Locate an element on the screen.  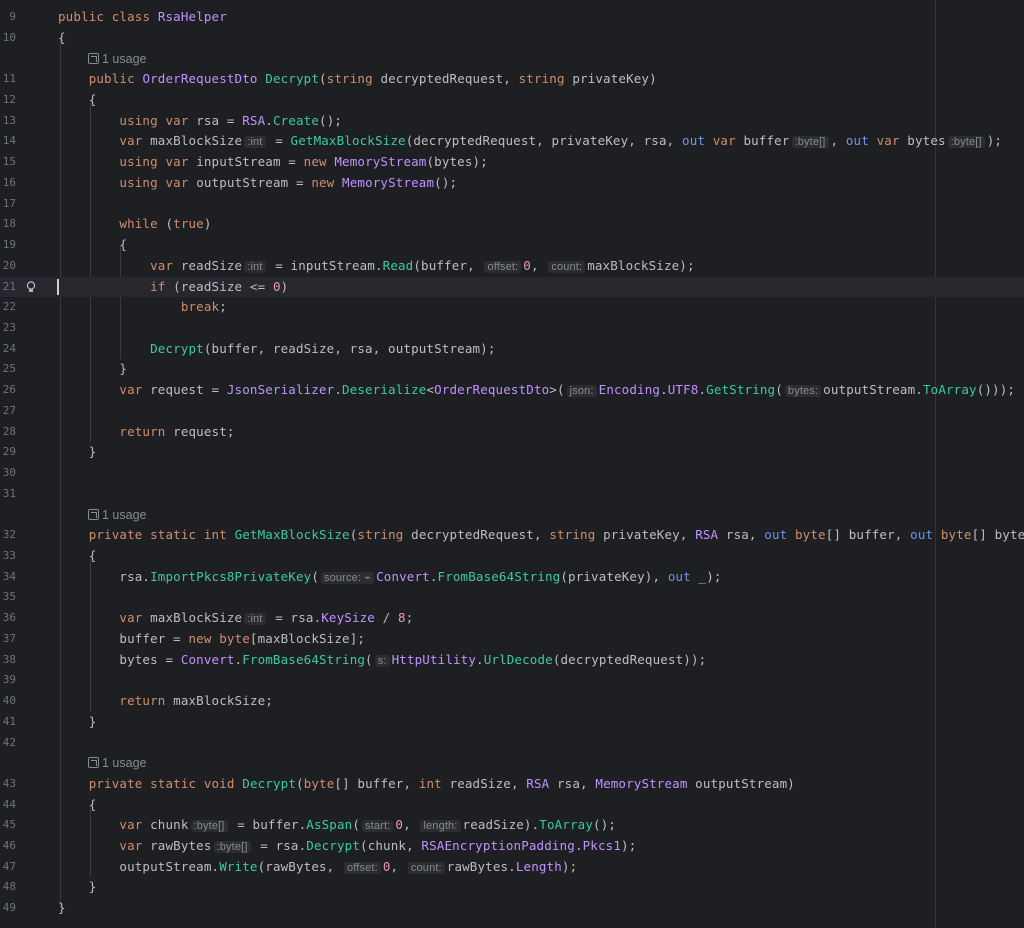
code-line: 28 return request; is located at coordinates (512, 432).